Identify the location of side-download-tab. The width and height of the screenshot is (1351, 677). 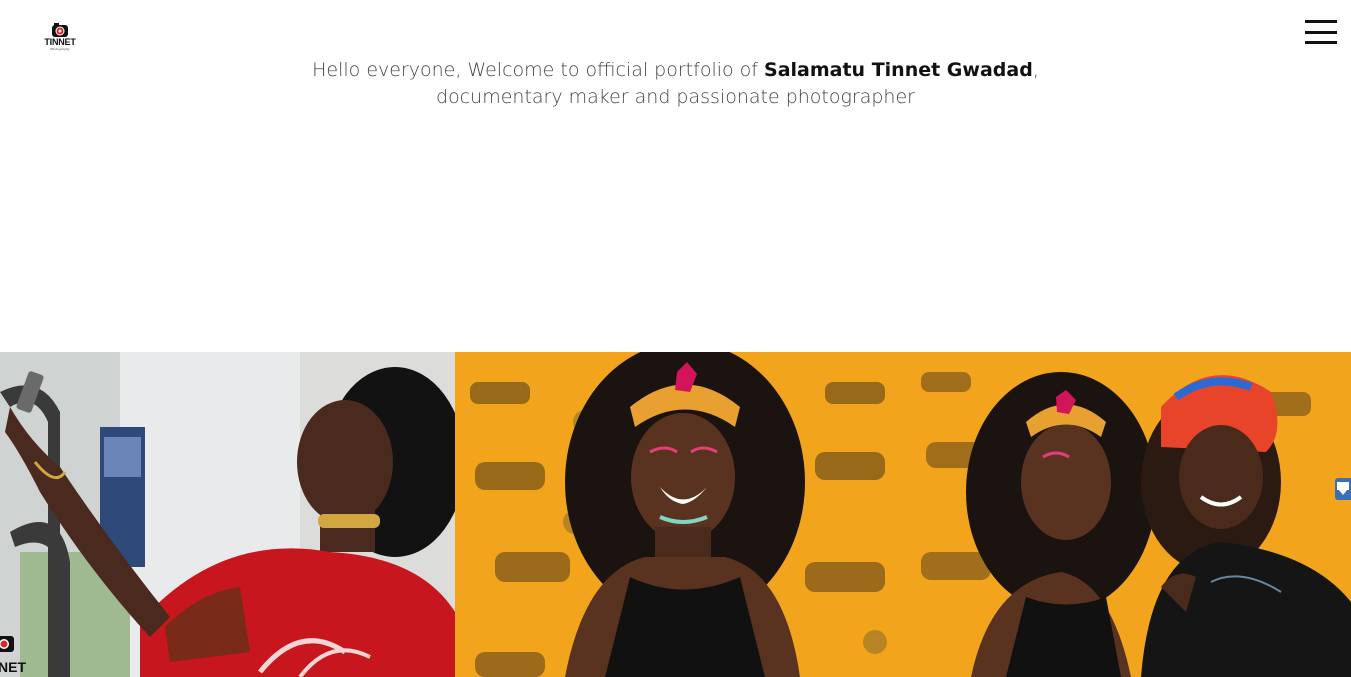
(1343, 489).